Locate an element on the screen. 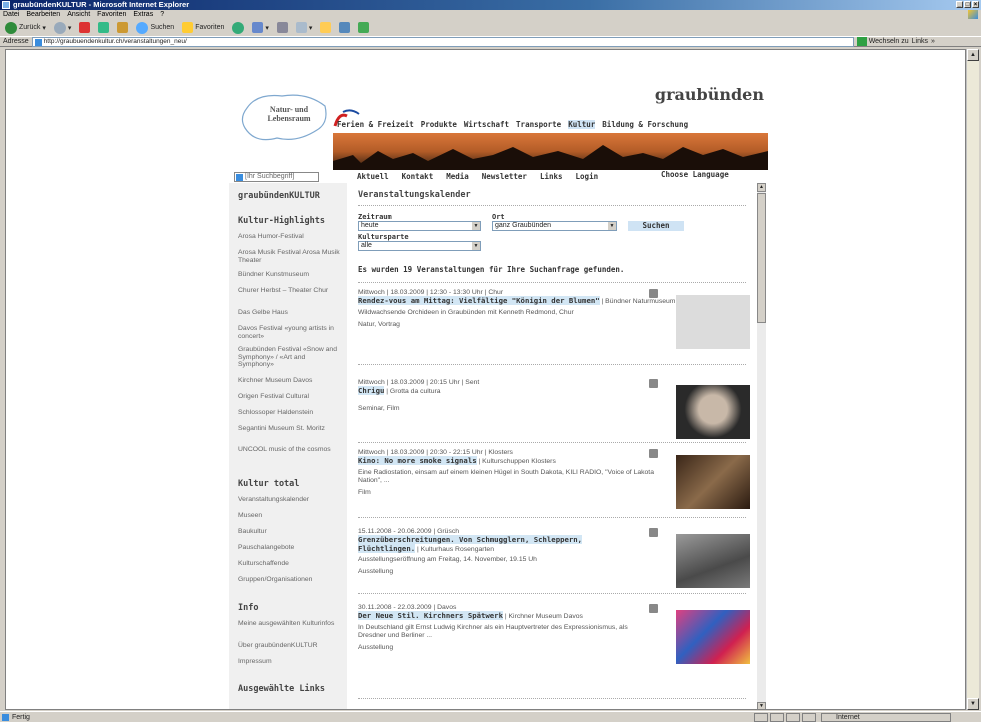 This screenshot has height=722, width=981. minimize-button: _ is located at coordinates (959, 4).